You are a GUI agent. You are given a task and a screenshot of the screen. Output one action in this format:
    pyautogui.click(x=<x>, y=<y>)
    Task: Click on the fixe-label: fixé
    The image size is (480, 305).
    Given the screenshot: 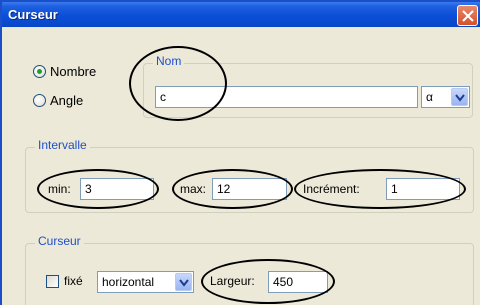 What is the action you would take?
    pyautogui.click(x=73, y=281)
    